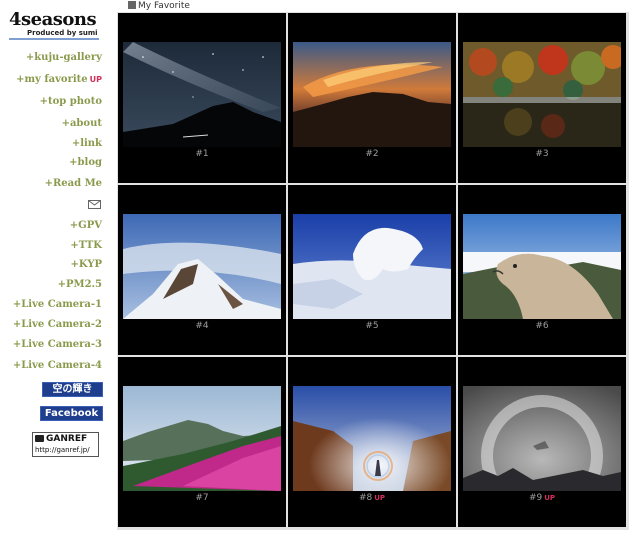 This screenshot has width=640, height=541. Describe the element at coordinates (132, 5) in the screenshot. I see `square-bullet-icon` at that location.